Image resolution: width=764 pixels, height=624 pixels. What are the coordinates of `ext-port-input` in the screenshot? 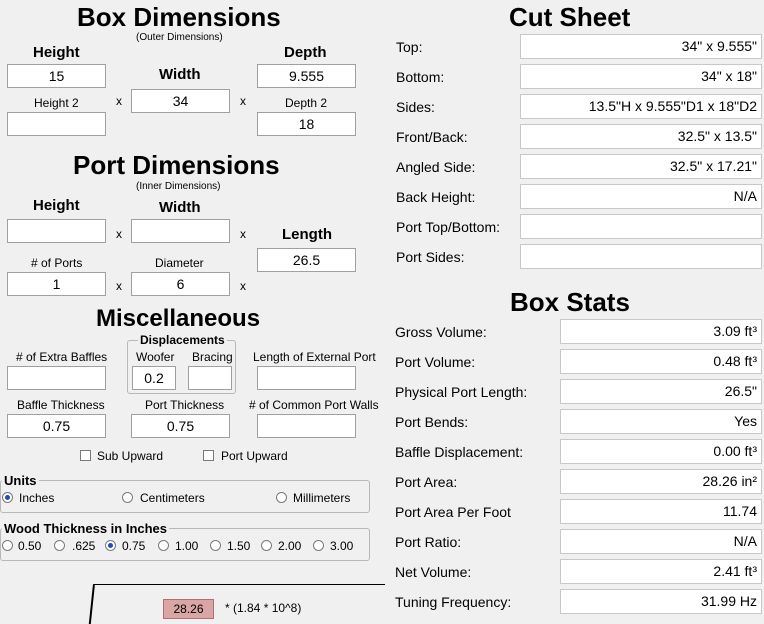 It's located at (306, 378).